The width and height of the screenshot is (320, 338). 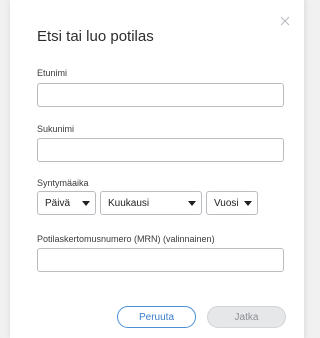 I want to click on first-name-label: Etunimi, so click(x=52, y=73).